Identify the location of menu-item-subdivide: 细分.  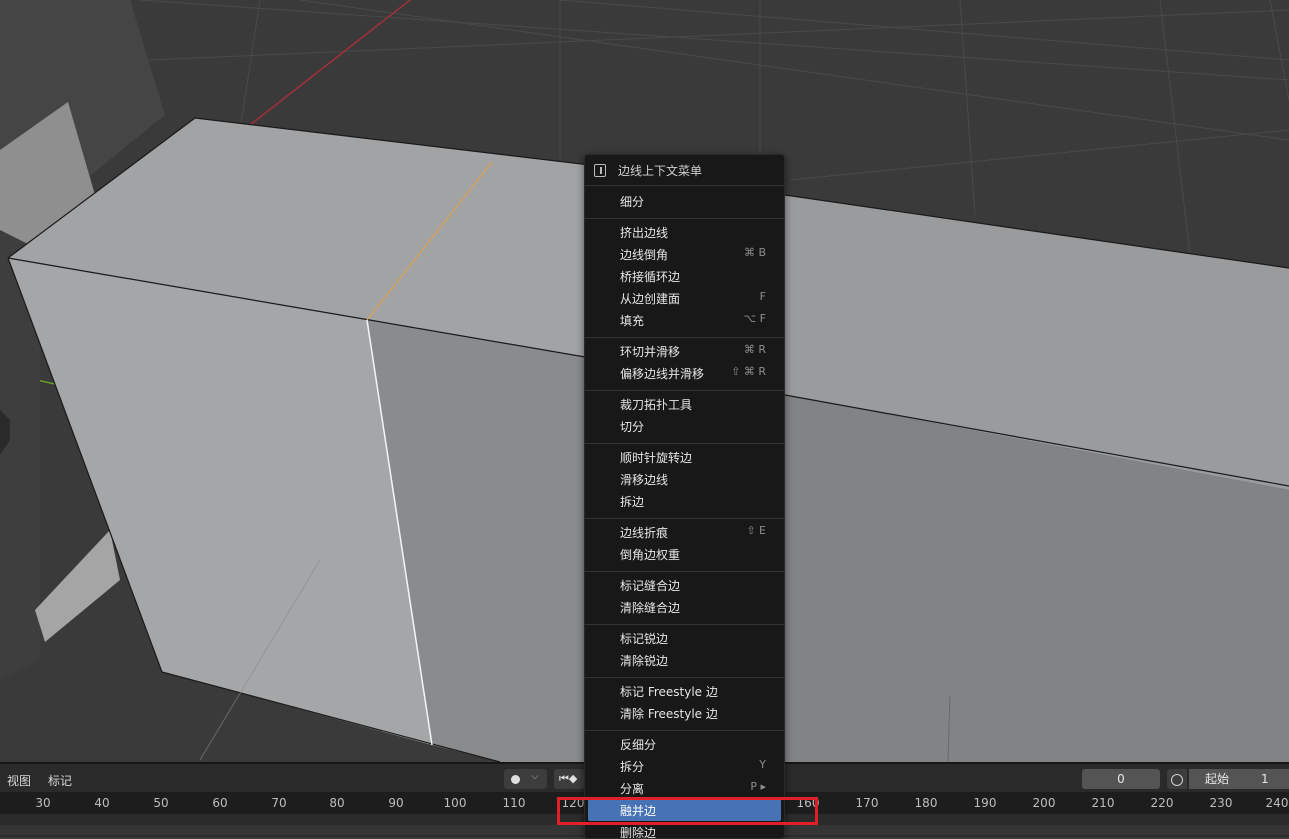
(684, 201).